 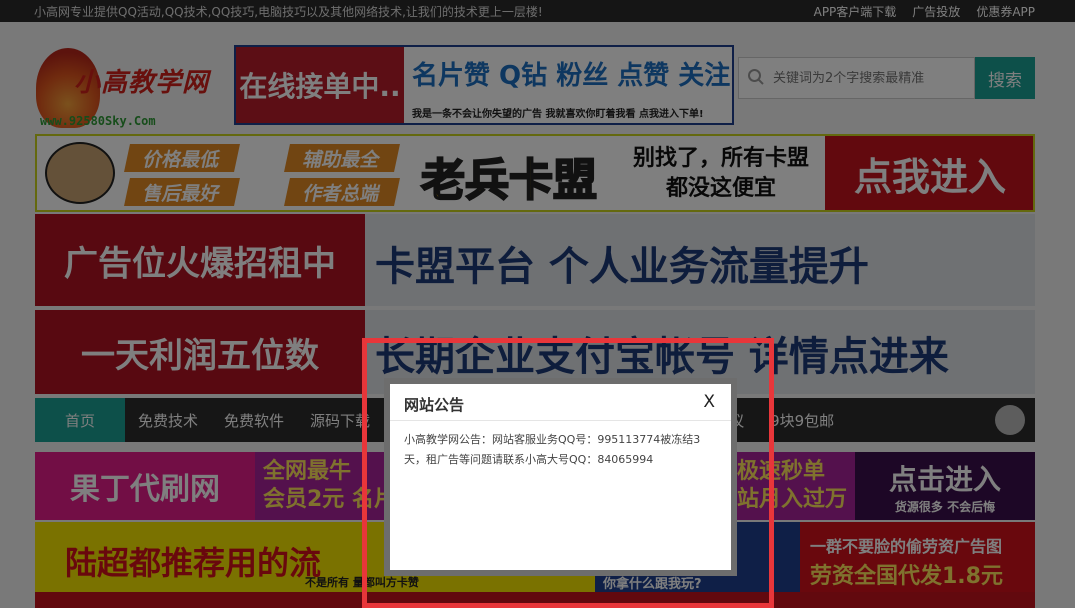 I want to click on dialog-title: 网站公告, so click(x=434, y=405).